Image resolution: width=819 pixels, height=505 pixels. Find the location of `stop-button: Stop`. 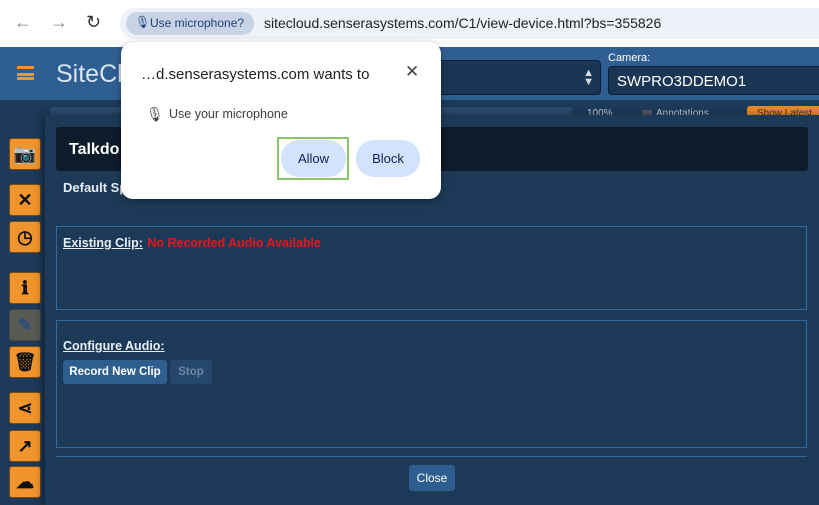

stop-button: Stop is located at coordinates (191, 372).